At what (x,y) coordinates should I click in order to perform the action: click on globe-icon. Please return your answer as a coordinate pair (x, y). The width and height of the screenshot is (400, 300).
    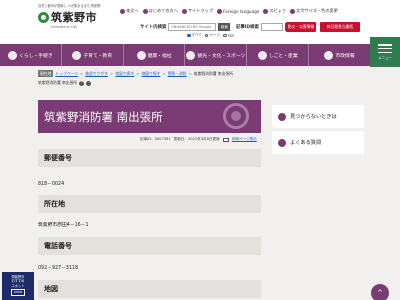
    Looking at the image, I should click on (220, 11).